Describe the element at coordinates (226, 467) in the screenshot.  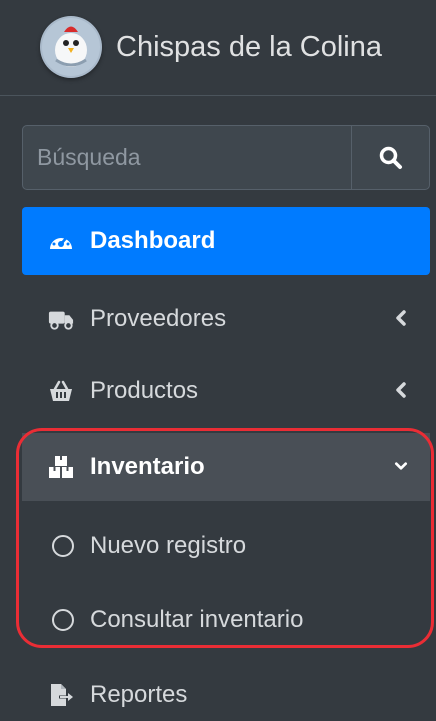
I see `nav-item-inventario: Inventario` at that location.